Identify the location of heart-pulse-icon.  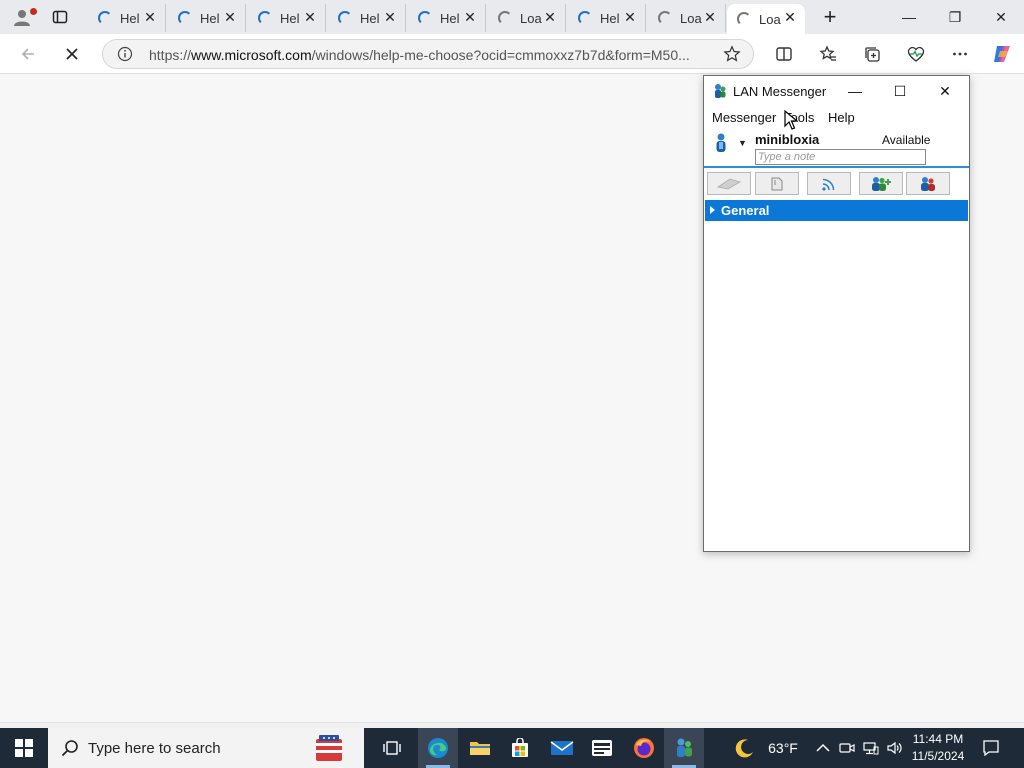
(916, 54).